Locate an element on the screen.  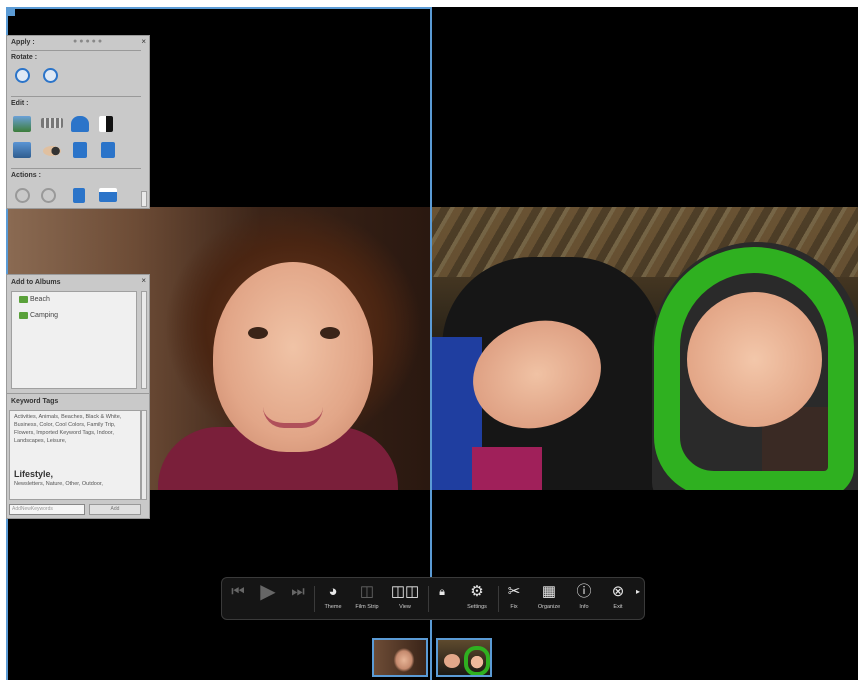
rotate-right-icon is located at coordinates (50, 75).